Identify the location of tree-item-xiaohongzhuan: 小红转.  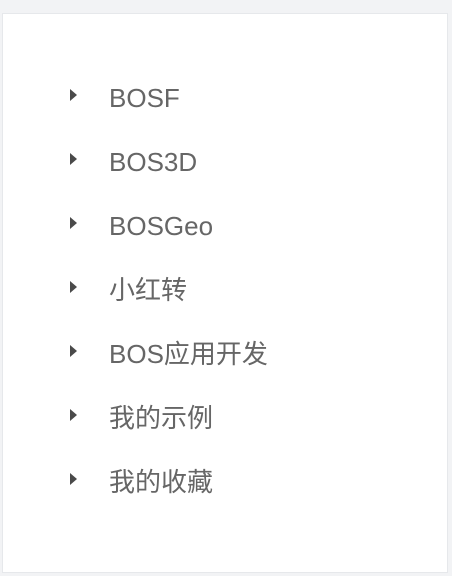
(225, 293).